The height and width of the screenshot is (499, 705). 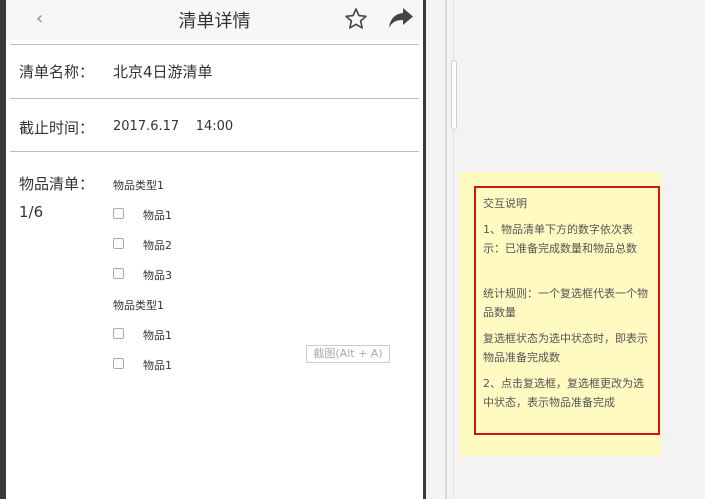 I want to click on item-label: 物品3, so click(x=157, y=275).